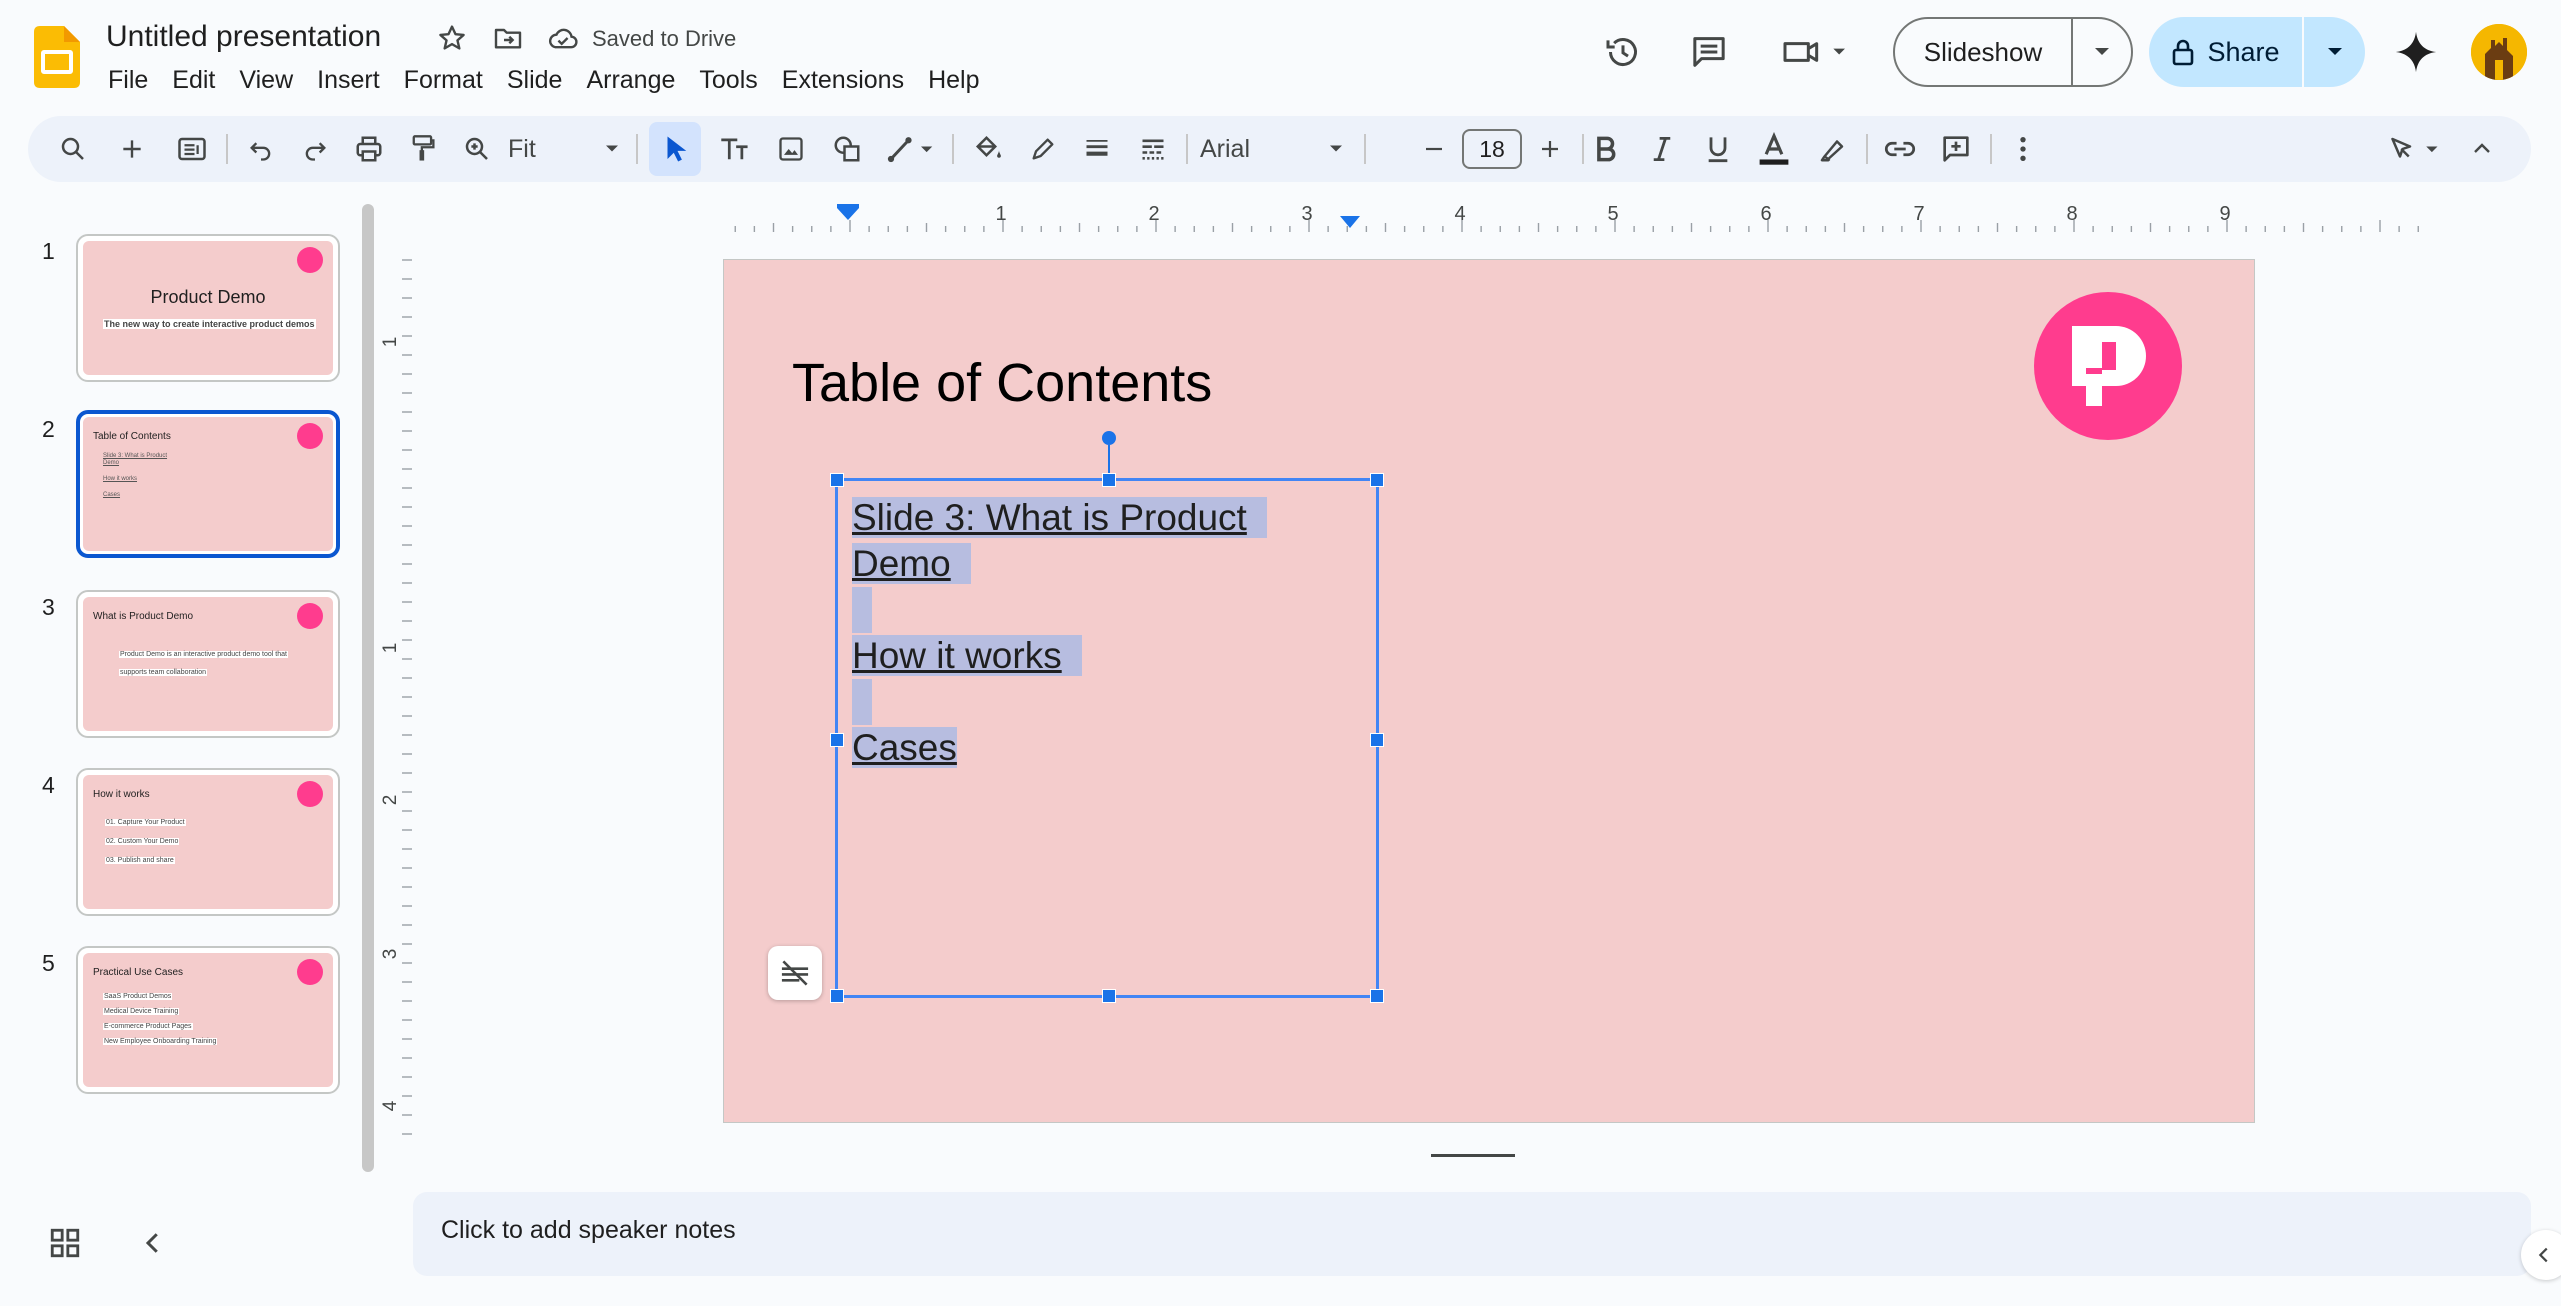  Describe the element at coordinates (795, 973) in the screenshot. I see `autofit-options-button` at that location.